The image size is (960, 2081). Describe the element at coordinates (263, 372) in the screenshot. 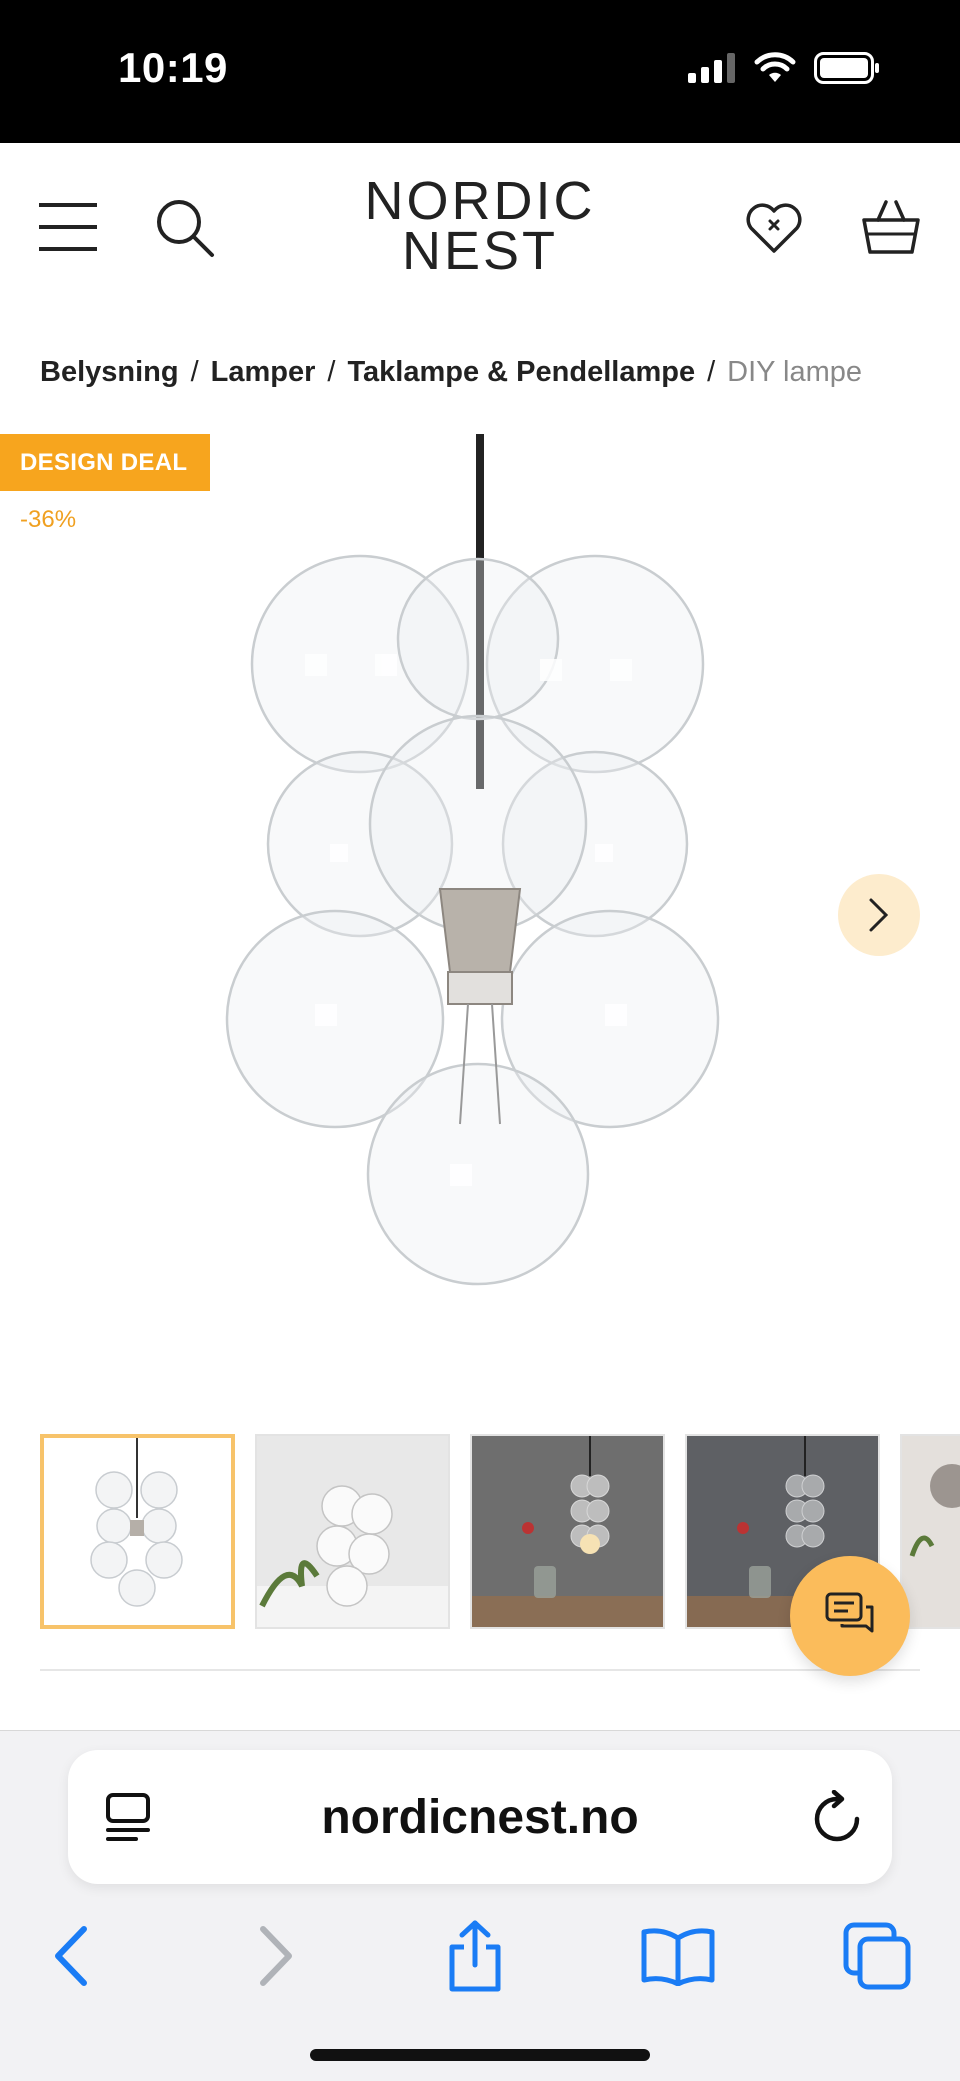

I see `breadcrumb-item-lamper: Lamper` at that location.